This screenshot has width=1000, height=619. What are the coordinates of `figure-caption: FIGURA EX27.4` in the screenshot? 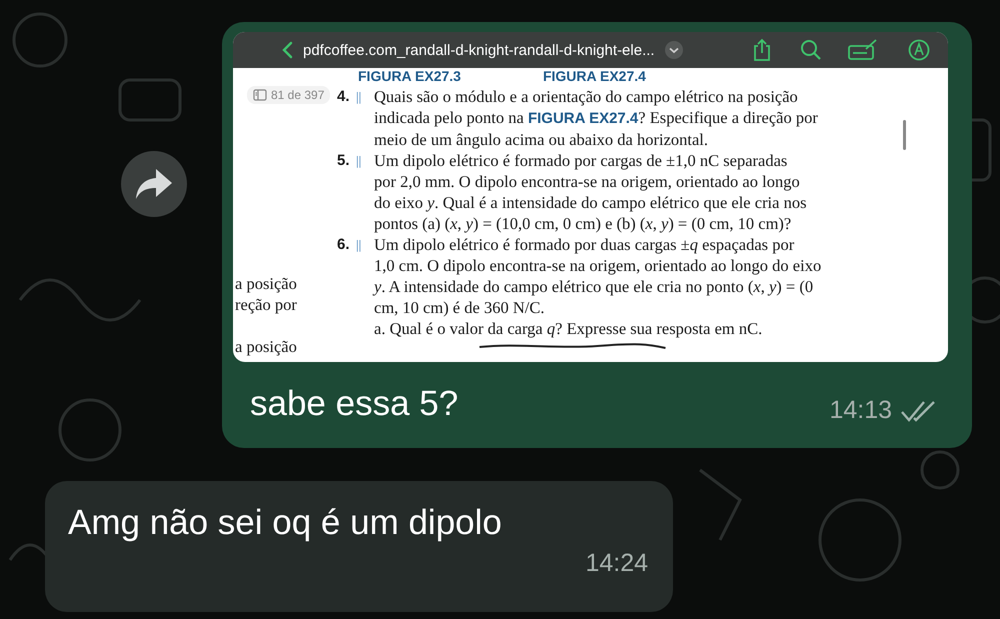 It's located at (594, 76).